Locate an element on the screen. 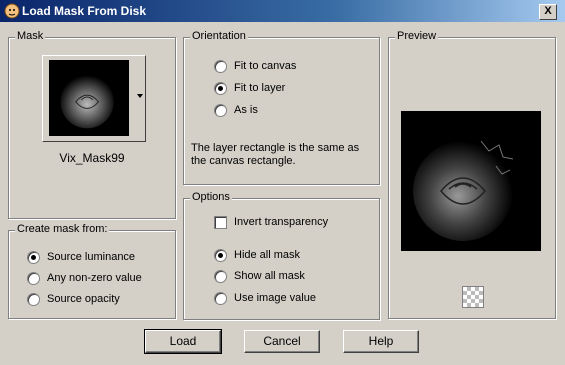  radio-use-image-value: Use image value is located at coordinates (265, 298).